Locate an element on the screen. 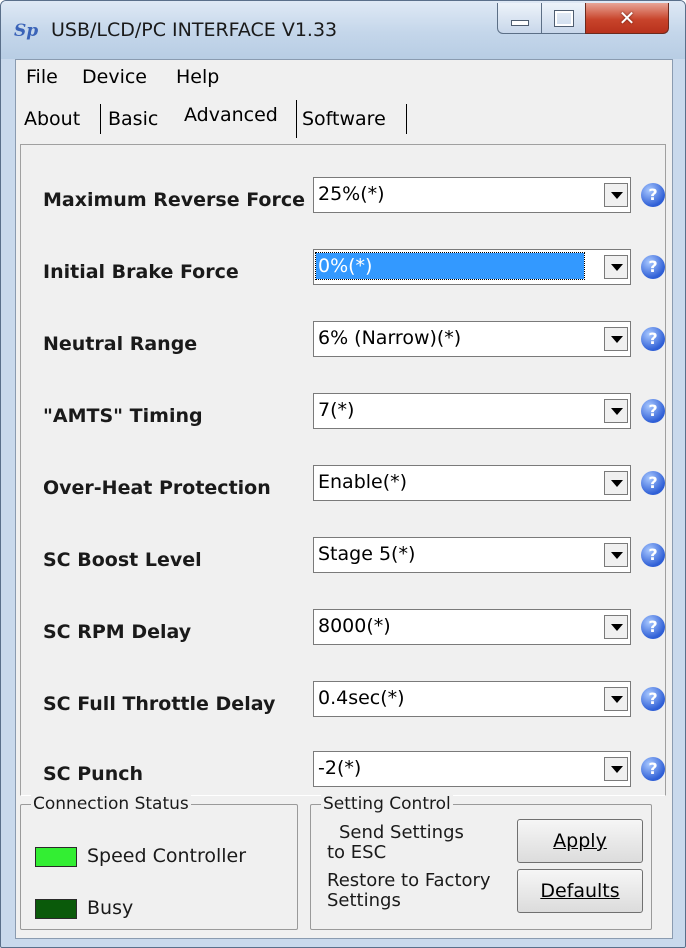 The image size is (686, 948). setting-label: SC Full Throttle Delay is located at coordinates (159, 704).